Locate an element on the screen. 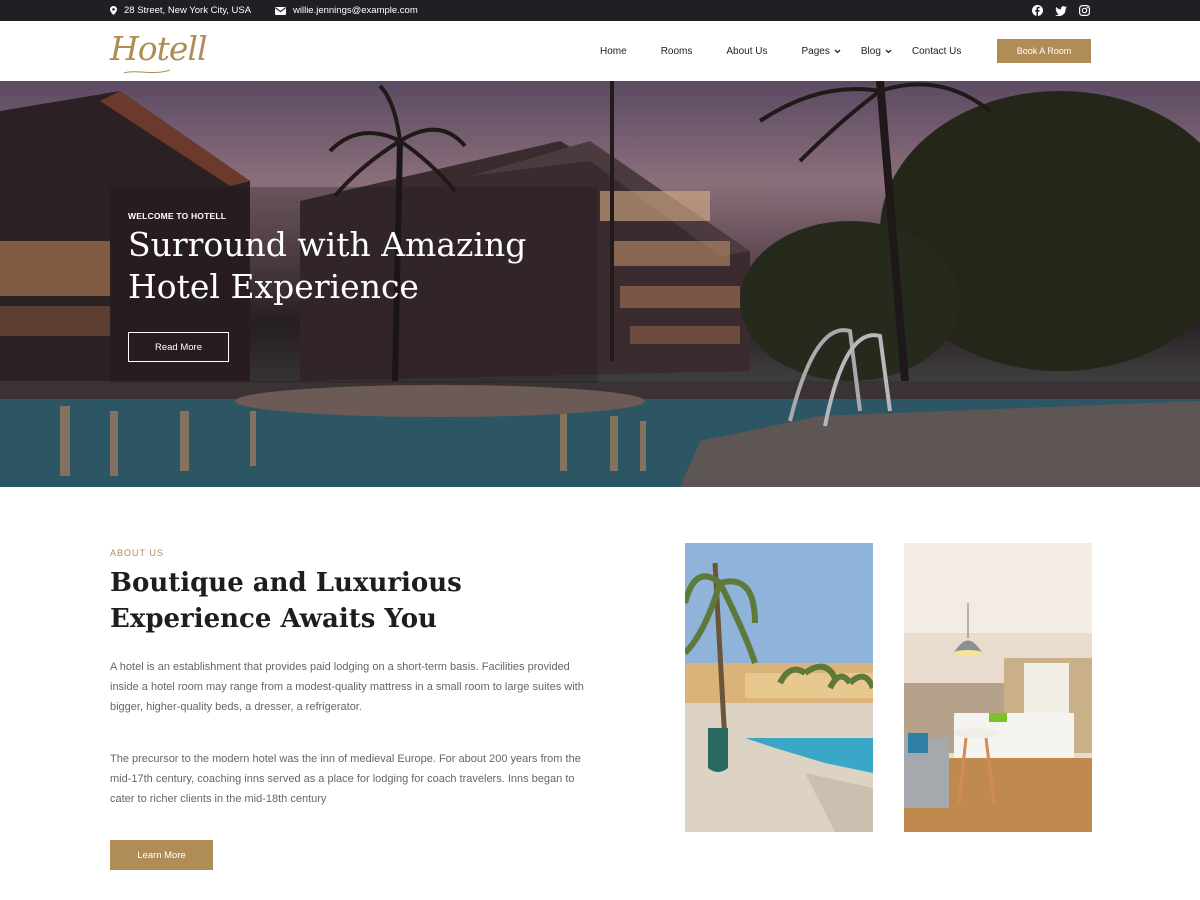 The width and height of the screenshot is (1200, 900). facebook-icon is located at coordinates (1037, 10).